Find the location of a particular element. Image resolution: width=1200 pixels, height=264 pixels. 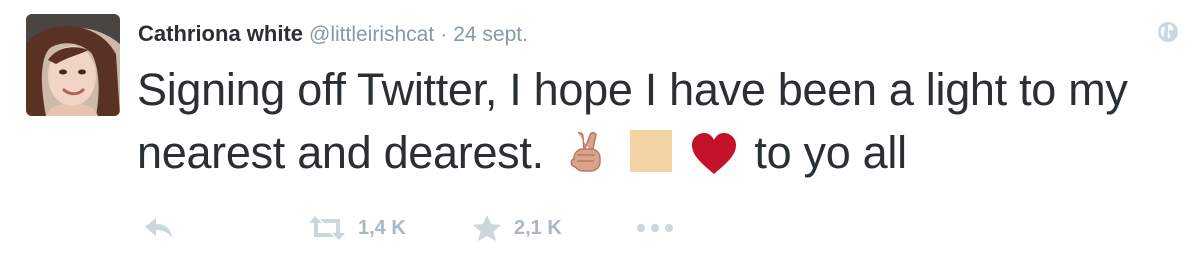

more-dots-icon is located at coordinates (655, 228).